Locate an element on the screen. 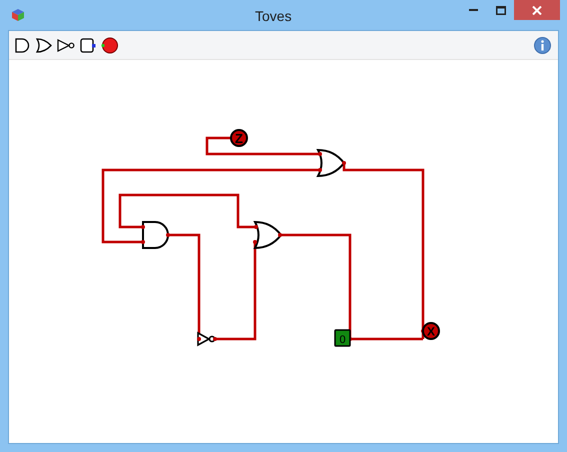 The width and height of the screenshot is (567, 452). close-icon is located at coordinates (537, 10).